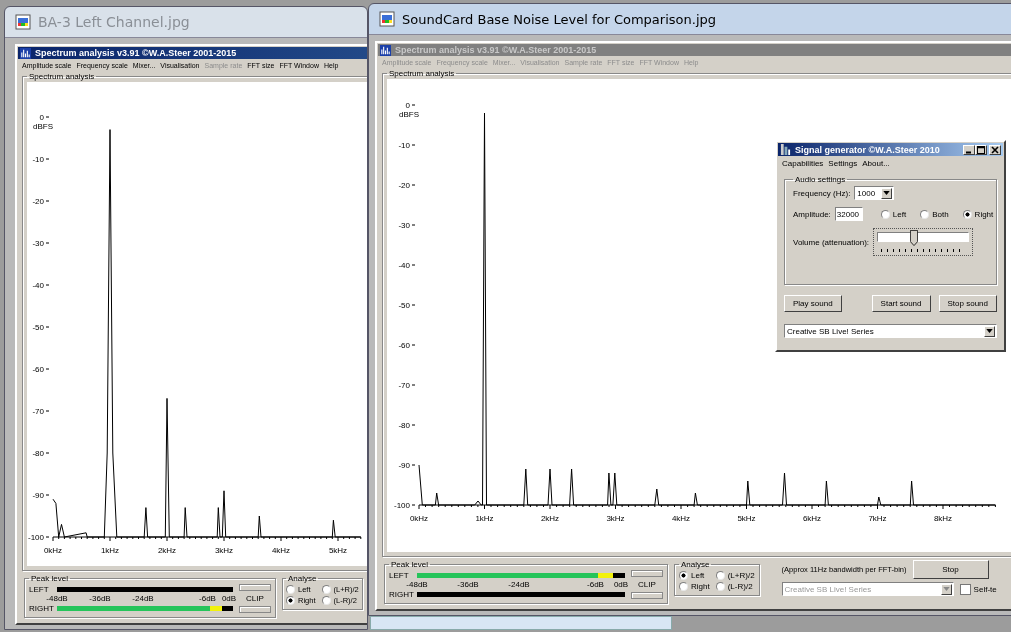  I want to click on scale-label: -6dB, so click(595, 584).